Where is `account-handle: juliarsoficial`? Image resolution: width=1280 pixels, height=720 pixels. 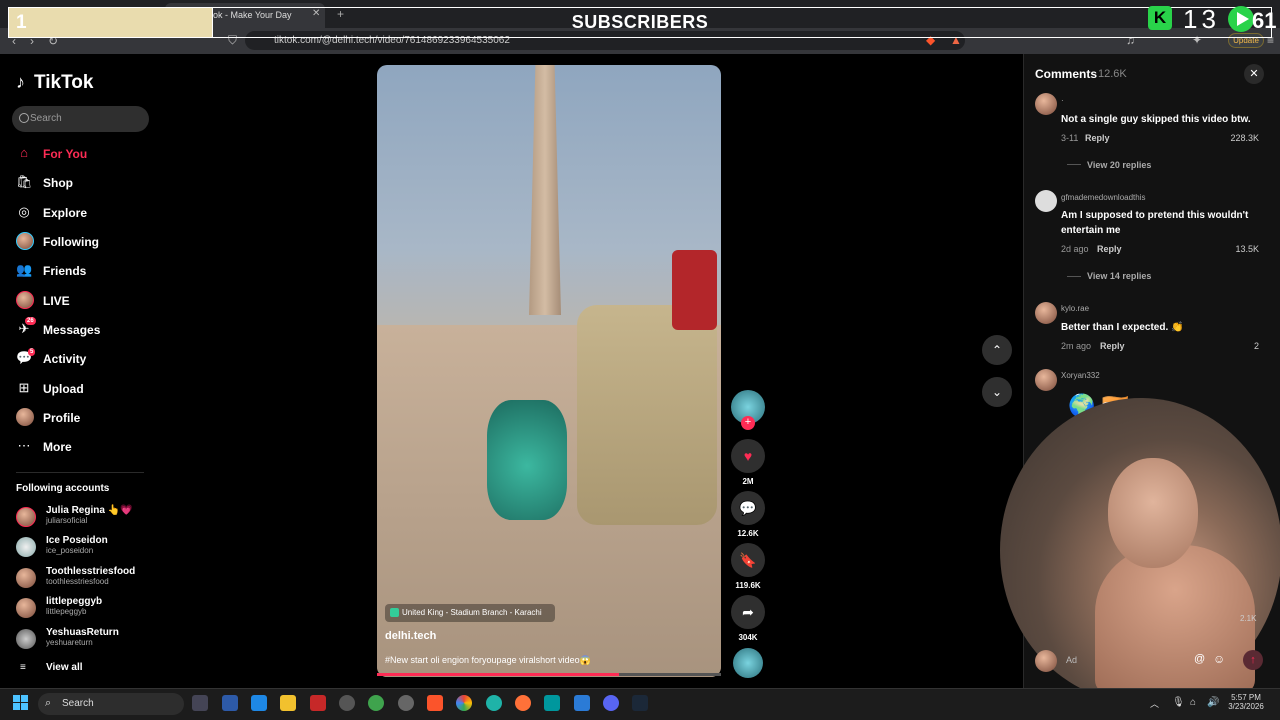 account-handle: juliarsoficial is located at coordinates (67, 520).